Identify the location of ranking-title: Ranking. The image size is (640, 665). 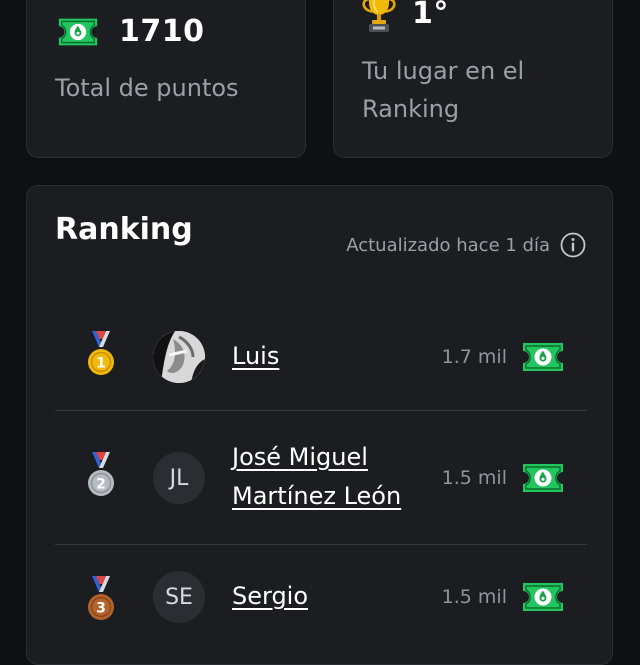
(124, 229).